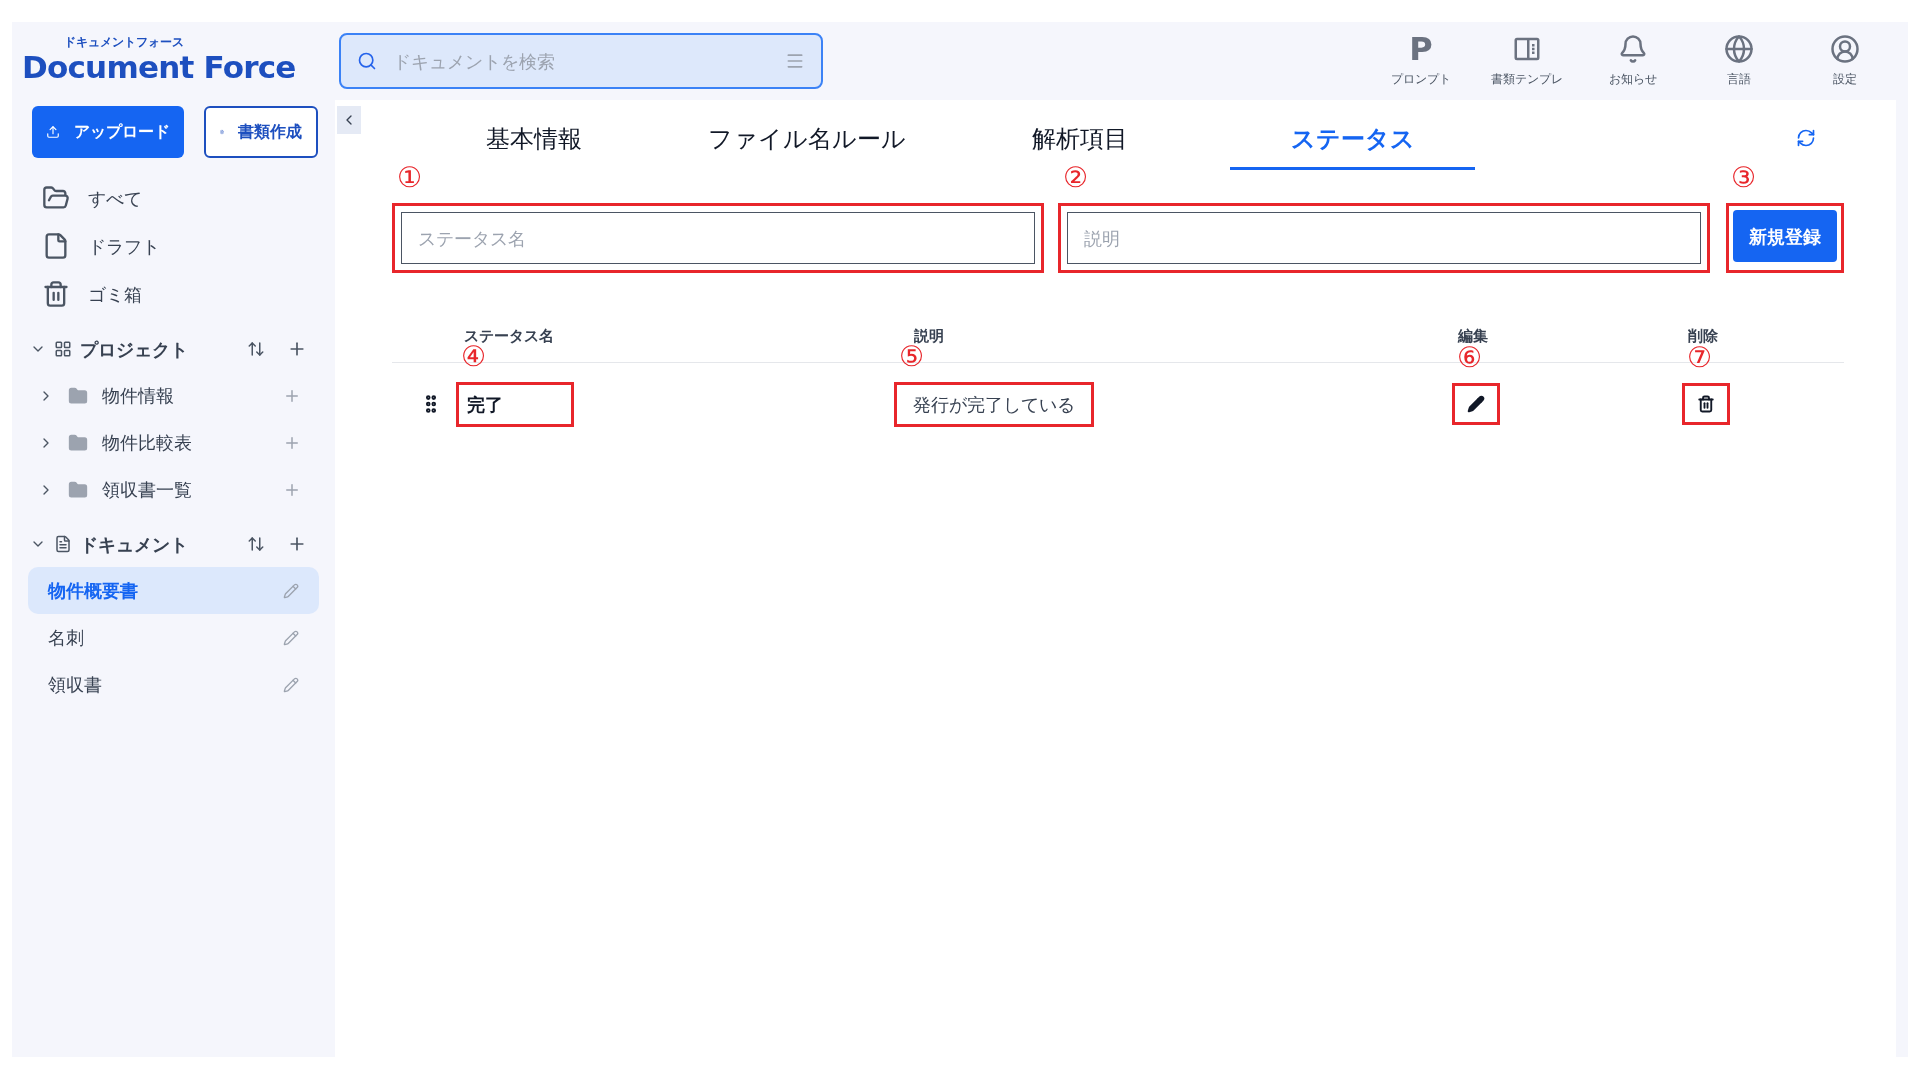 Image resolution: width=1920 pixels, height=1080 pixels. What do you see at coordinates (1476, 404) in the screenshot?
I see `edit-icon` at bounding box center [1476, 404].